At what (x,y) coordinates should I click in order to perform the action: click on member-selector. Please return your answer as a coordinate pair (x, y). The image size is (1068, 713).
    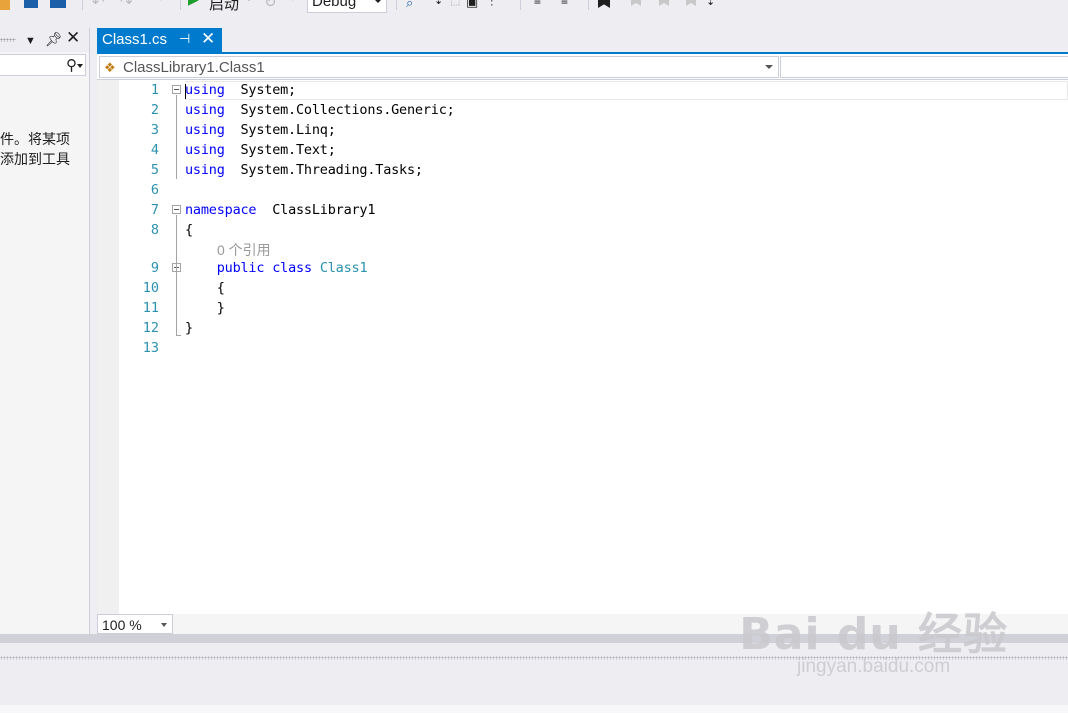
    Looking at the image, I should click on (924, 67).